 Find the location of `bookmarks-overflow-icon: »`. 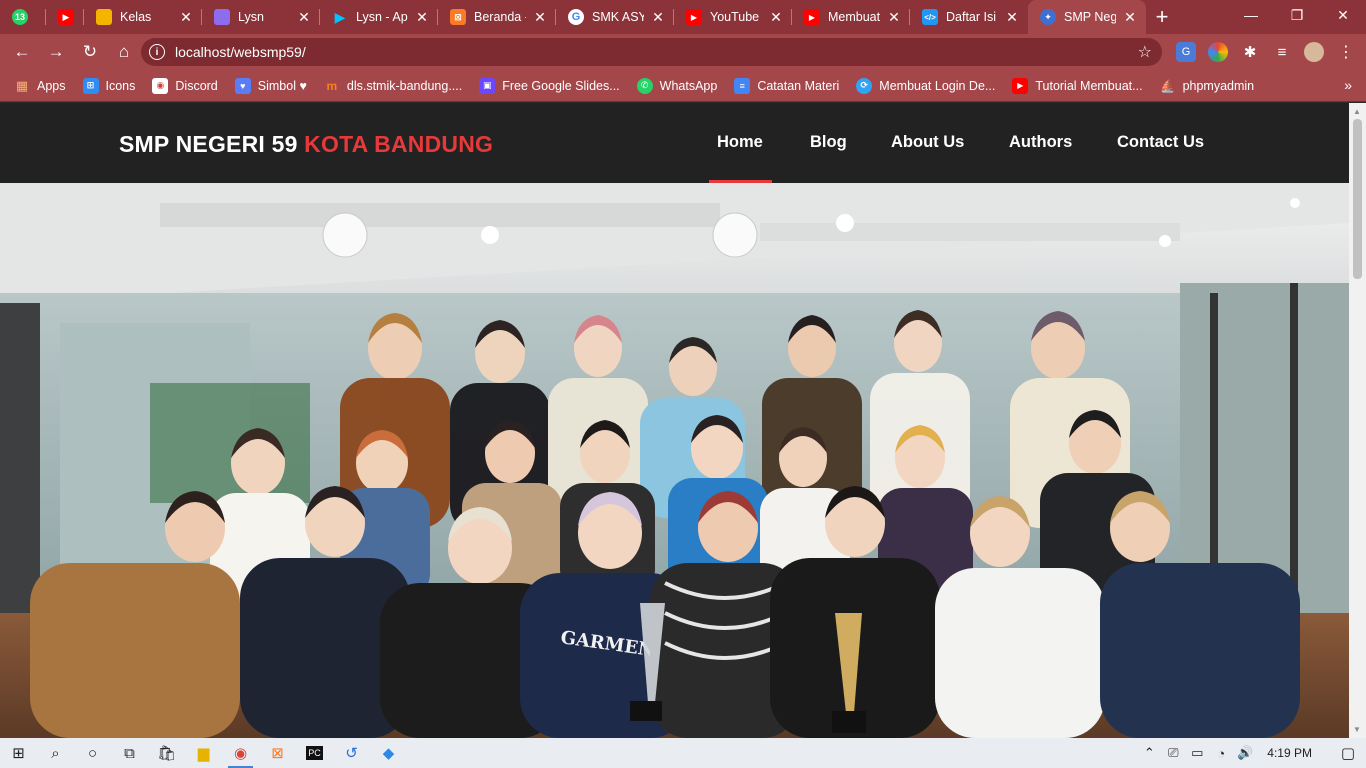

bookmarks-overflow-icon: » is located at coordinates (1348, 85).